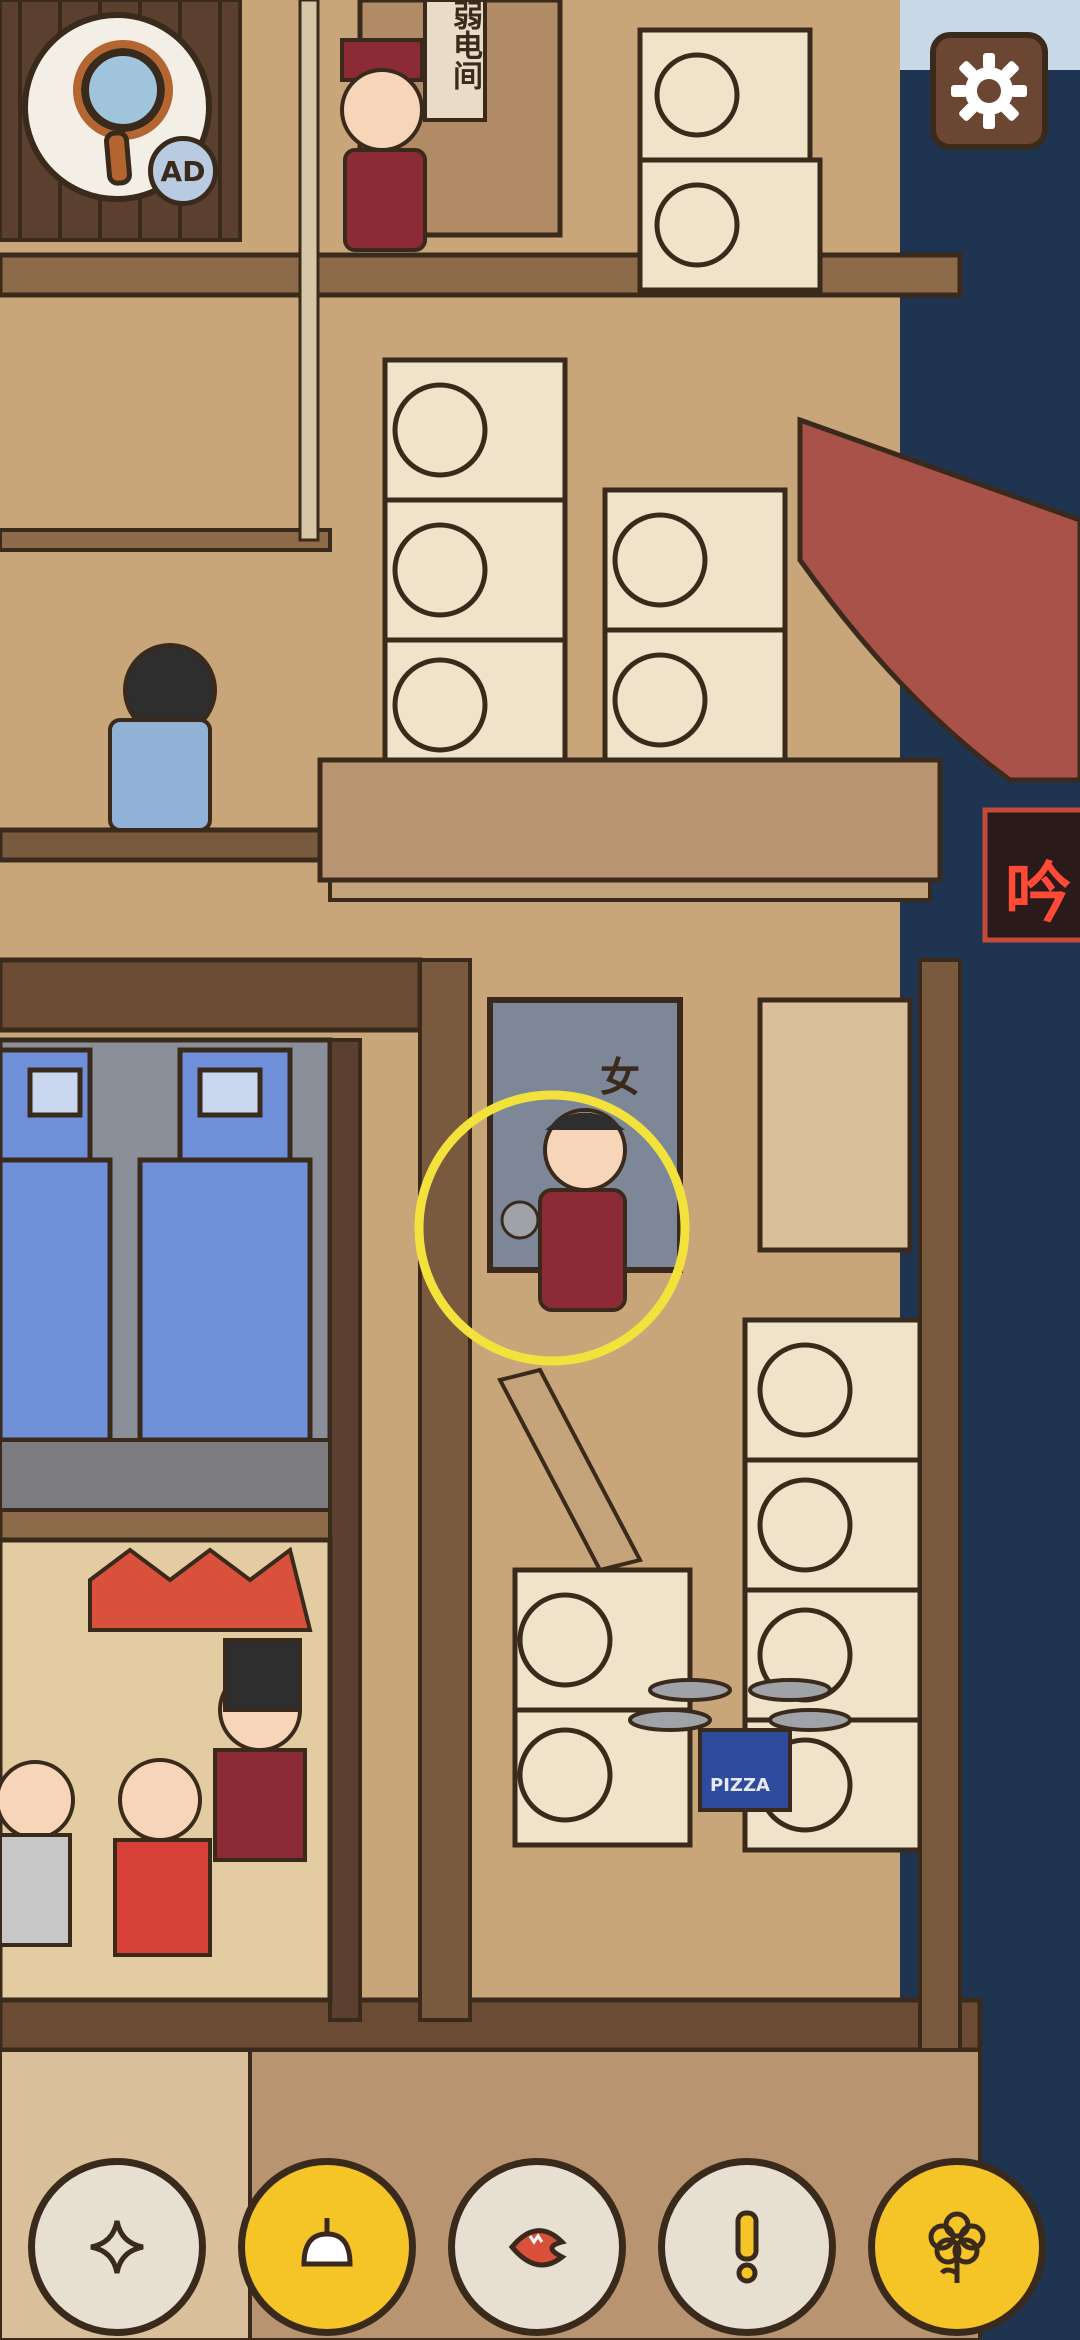 This screenshot has height=2340, width=1080. What do you see at coordinates (620, 1078) in the screenshot?
I see `restroom-sign: 女` at bounding box center [620, 1078].